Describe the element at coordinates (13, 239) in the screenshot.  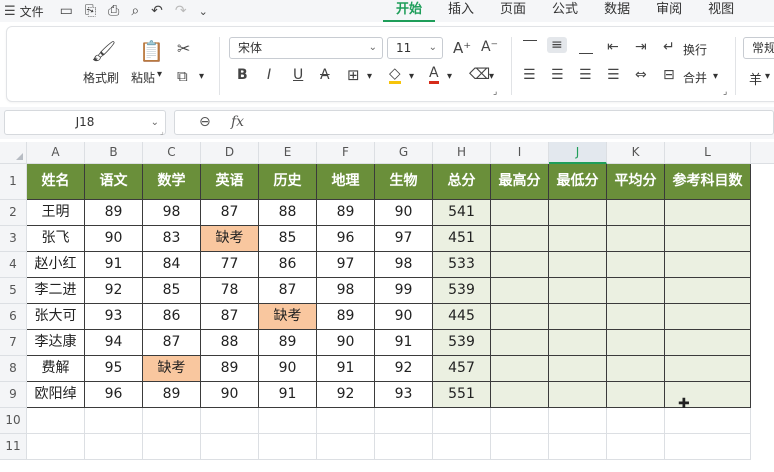
I see `row-header-3: 3` at that location.